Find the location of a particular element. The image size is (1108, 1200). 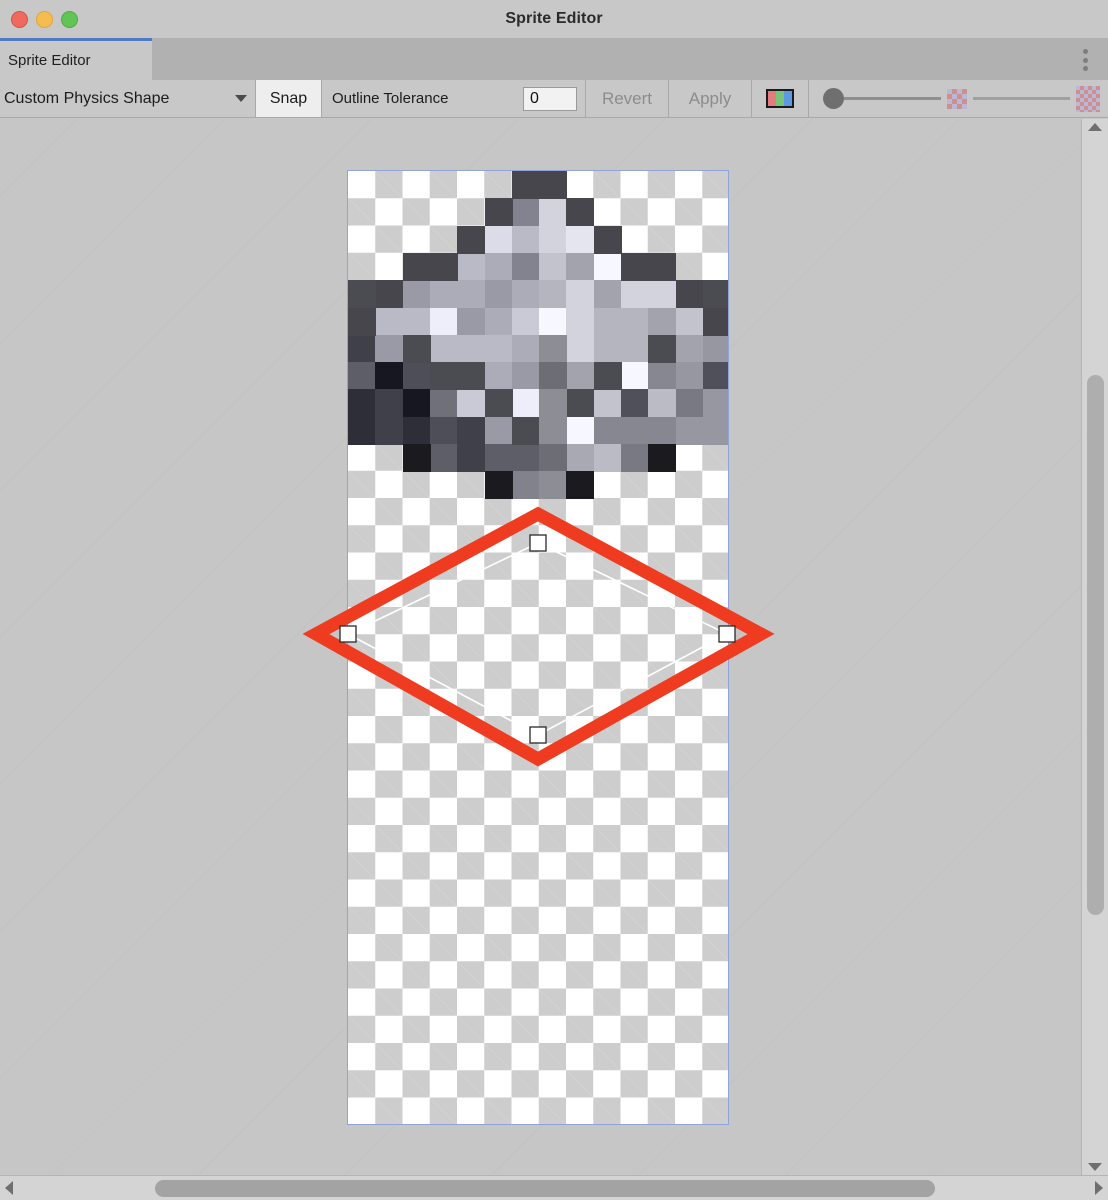

tab-sprite-editor: Sprite Editor is located at coordinates (76, 59).